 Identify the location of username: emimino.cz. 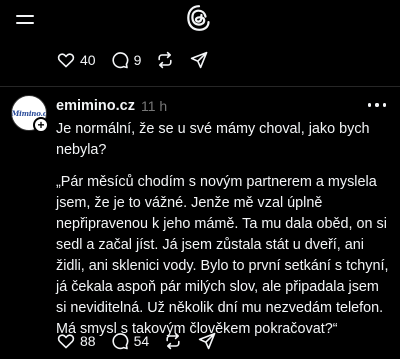
(95, 106).